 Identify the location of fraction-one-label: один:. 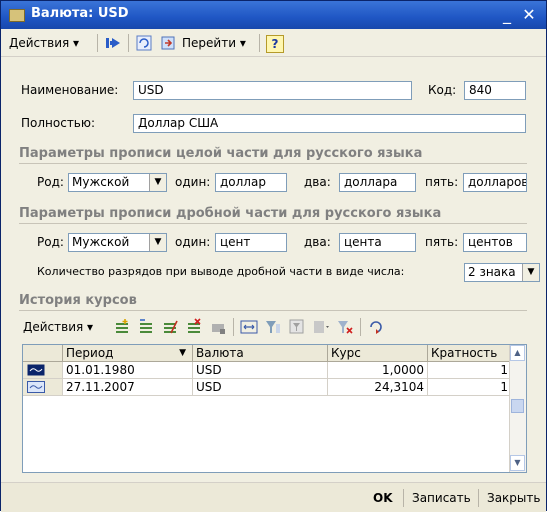
(193, 242).